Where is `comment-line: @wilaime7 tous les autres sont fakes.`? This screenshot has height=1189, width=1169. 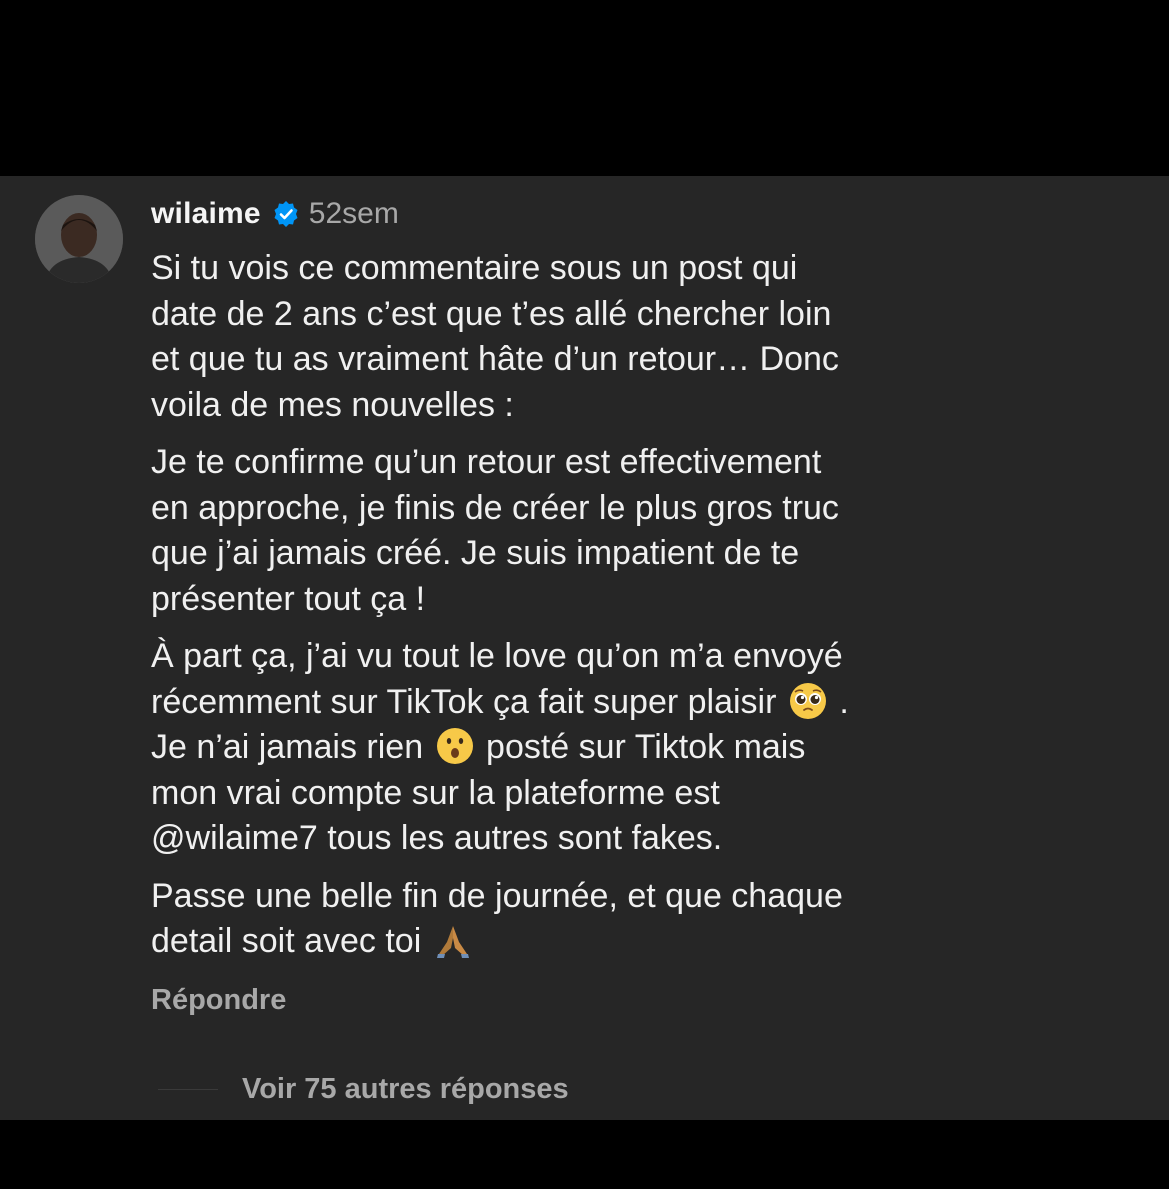
comment-line: @wilaime7 tous les autres sont fakes. is located at coordinates (437, 838).